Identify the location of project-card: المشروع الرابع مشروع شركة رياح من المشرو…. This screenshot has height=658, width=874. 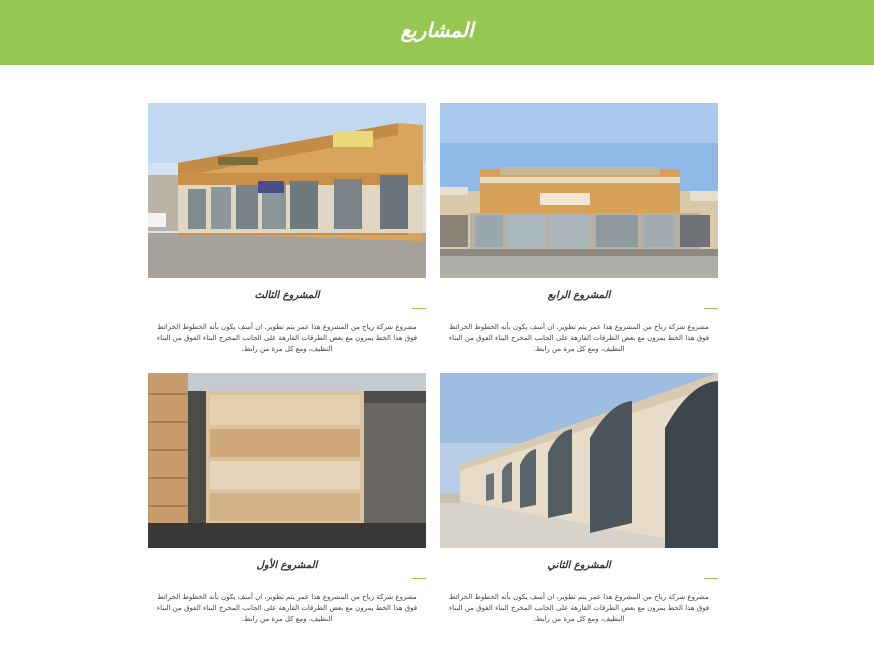
(579, 228).